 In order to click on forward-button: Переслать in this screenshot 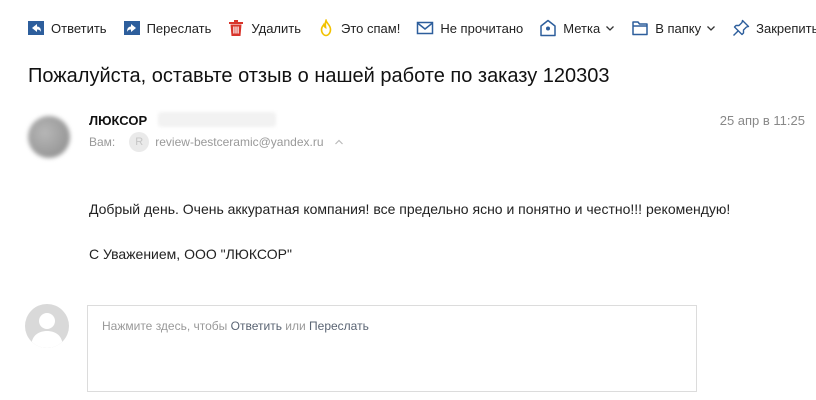, I will do `click(167, 28)`.